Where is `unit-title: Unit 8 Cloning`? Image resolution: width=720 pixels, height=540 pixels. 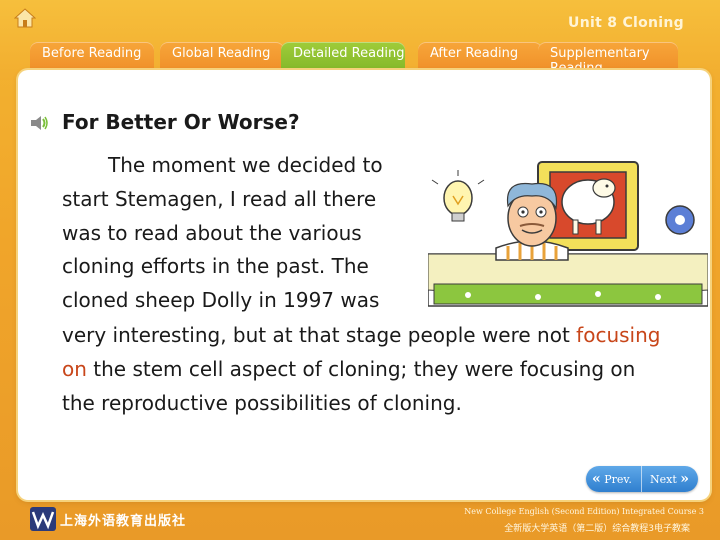
unit-title: Unit 8 Cloning is located at coordinates (626, 23).